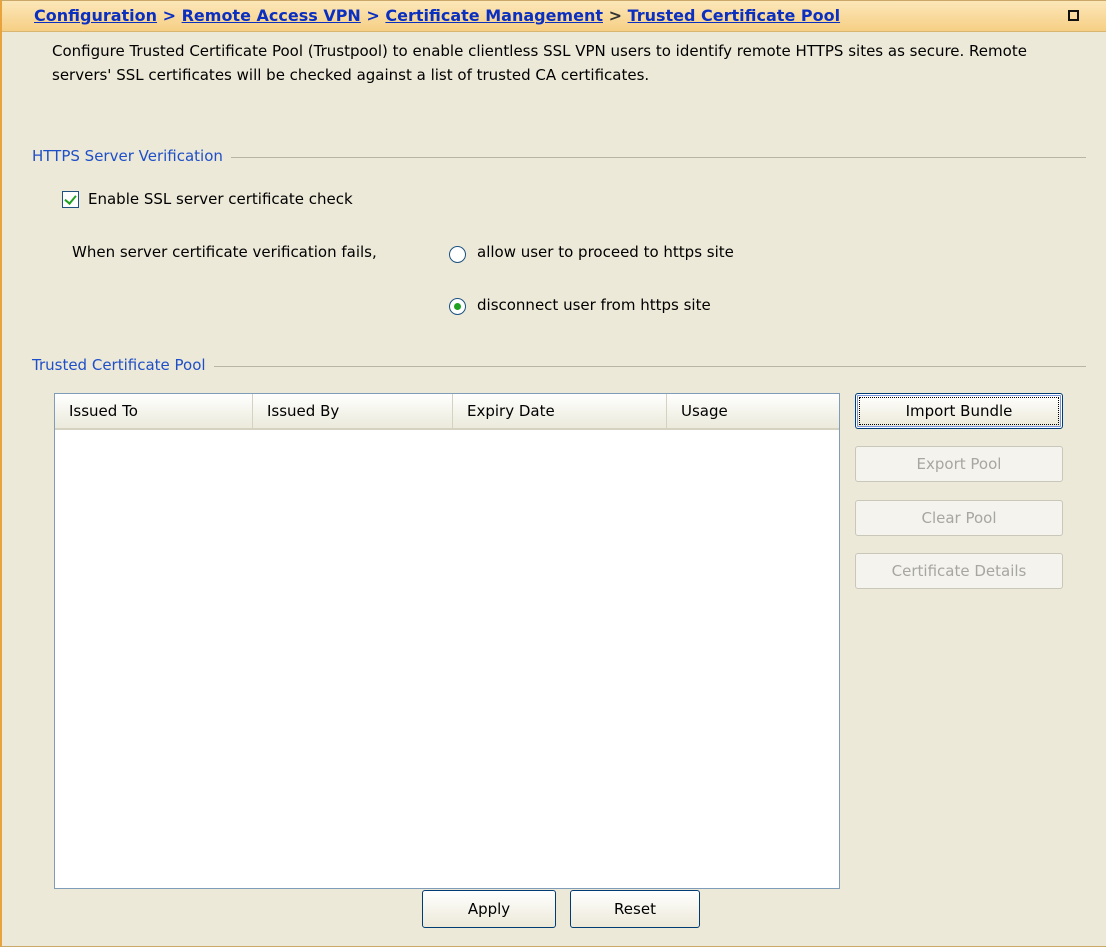 This screenshot has height=947, width=1106. Describe the element at coordinates (1073, 15) in the screenshot. I see `maximize-icon` at that location.